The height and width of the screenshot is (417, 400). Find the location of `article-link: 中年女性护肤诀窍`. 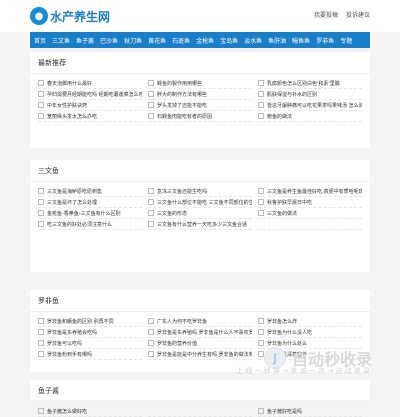

article-link: 中年女性护肤诀窍 is located at coordinates (90, 105).